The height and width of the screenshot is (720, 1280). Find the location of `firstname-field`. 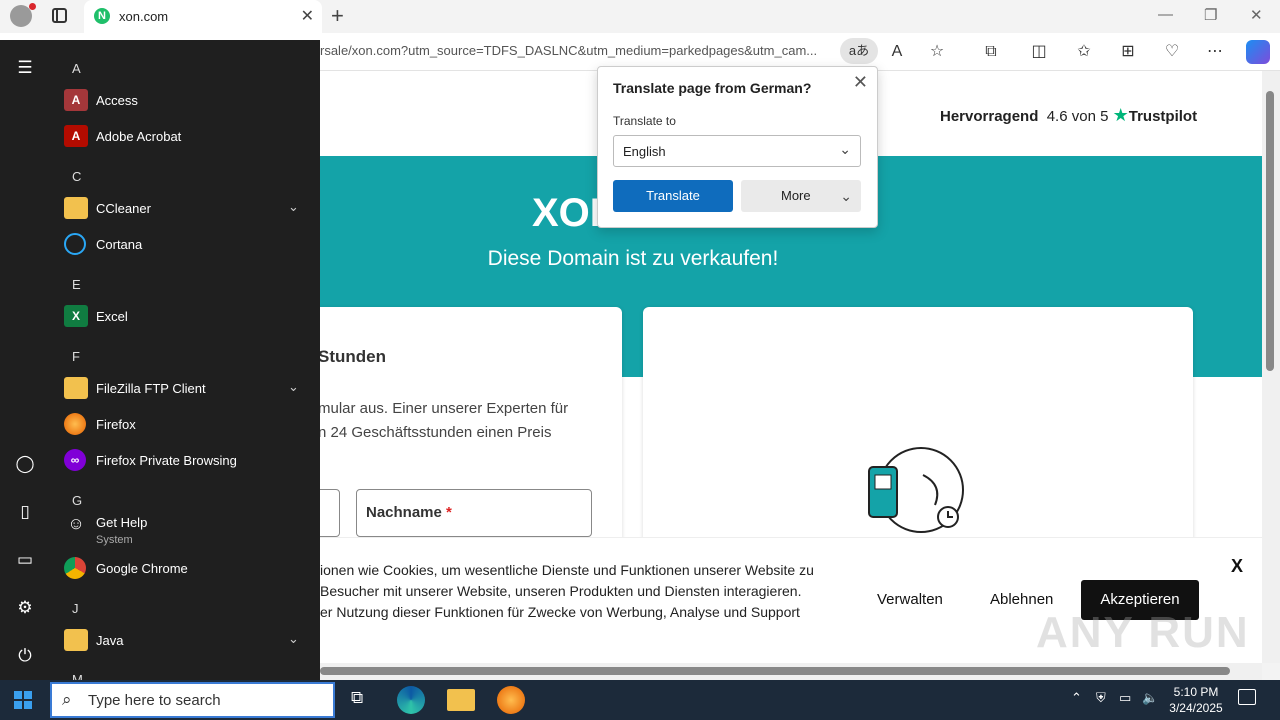

firstname-field is located at coordinates (330, 513).